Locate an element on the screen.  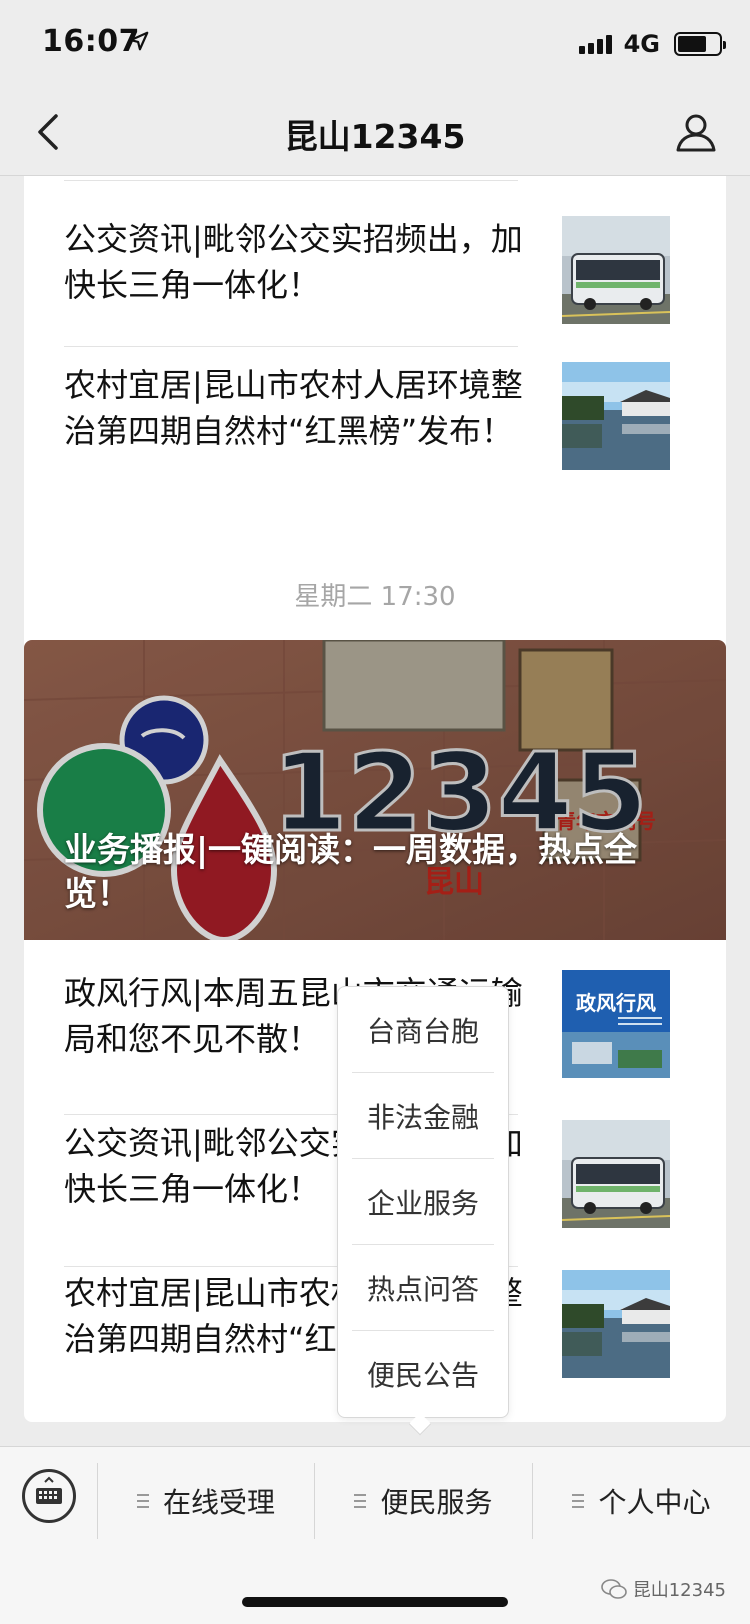
watermark: 昆山12345 is located at coordinates (663, 1589).